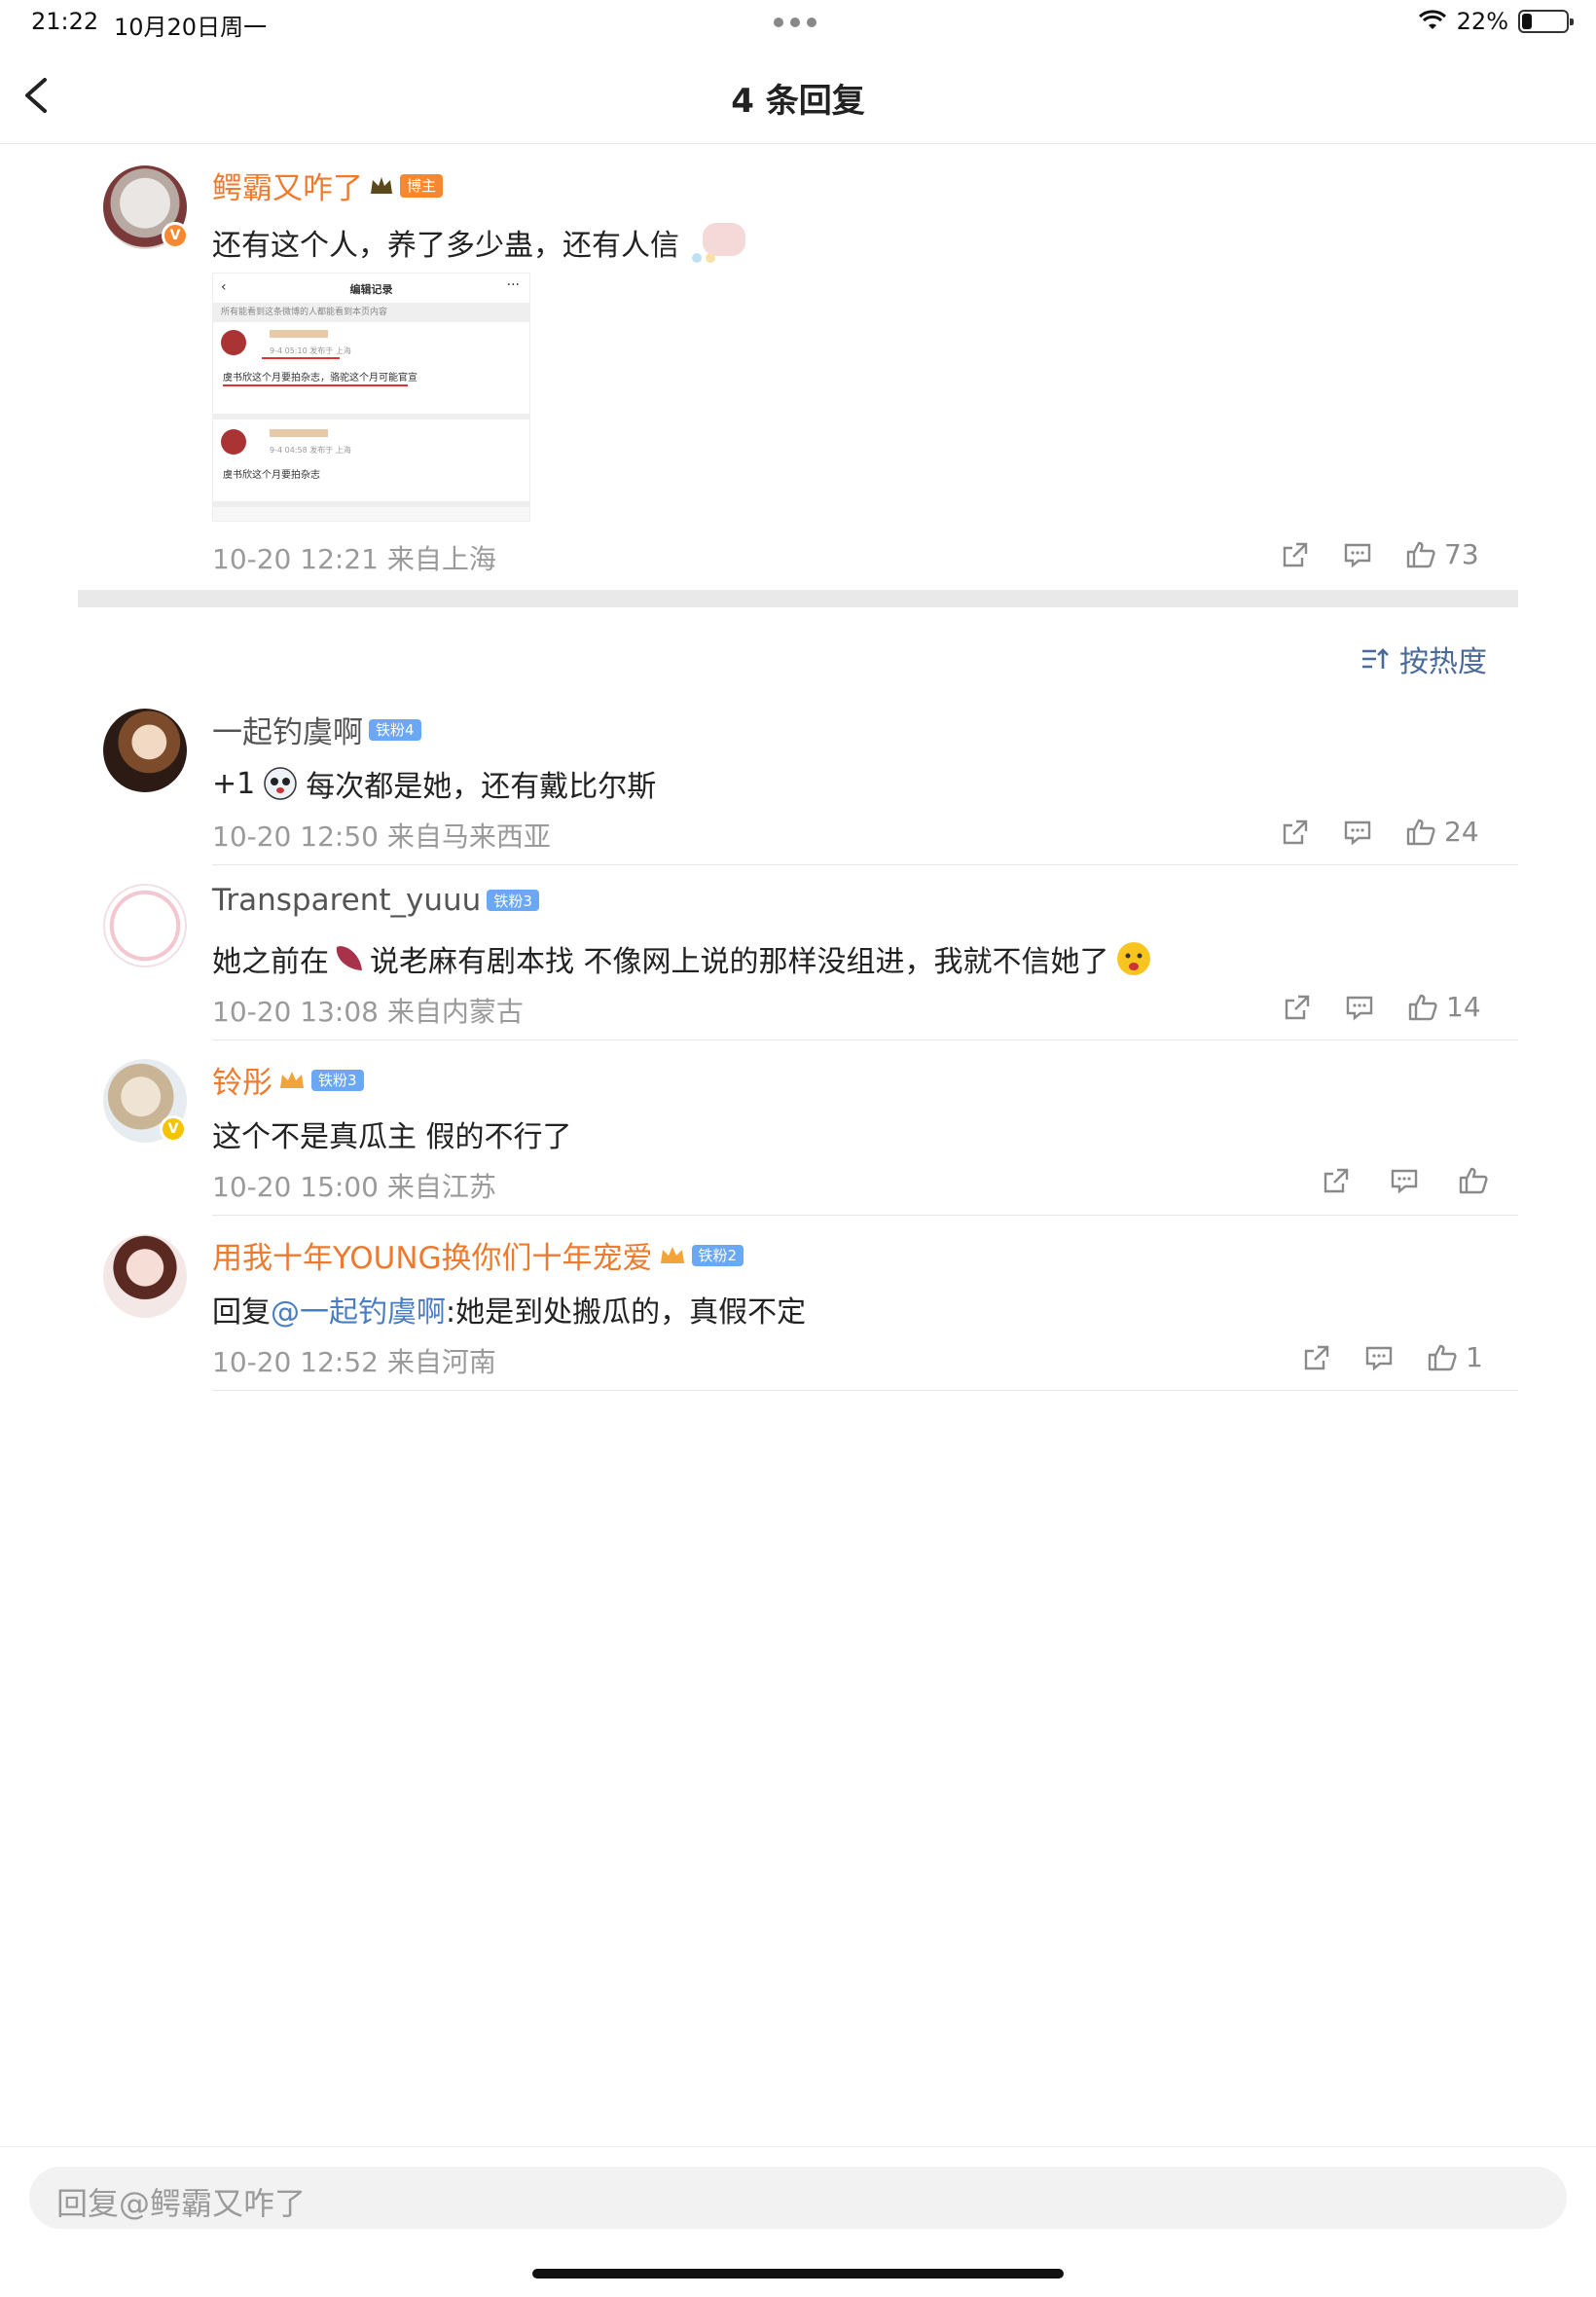 The height and width of the screenshot is (2297, 1596). I want to click on comment-text: 还有这个人，养了多少蛊，还有人信, so click(480, 242).